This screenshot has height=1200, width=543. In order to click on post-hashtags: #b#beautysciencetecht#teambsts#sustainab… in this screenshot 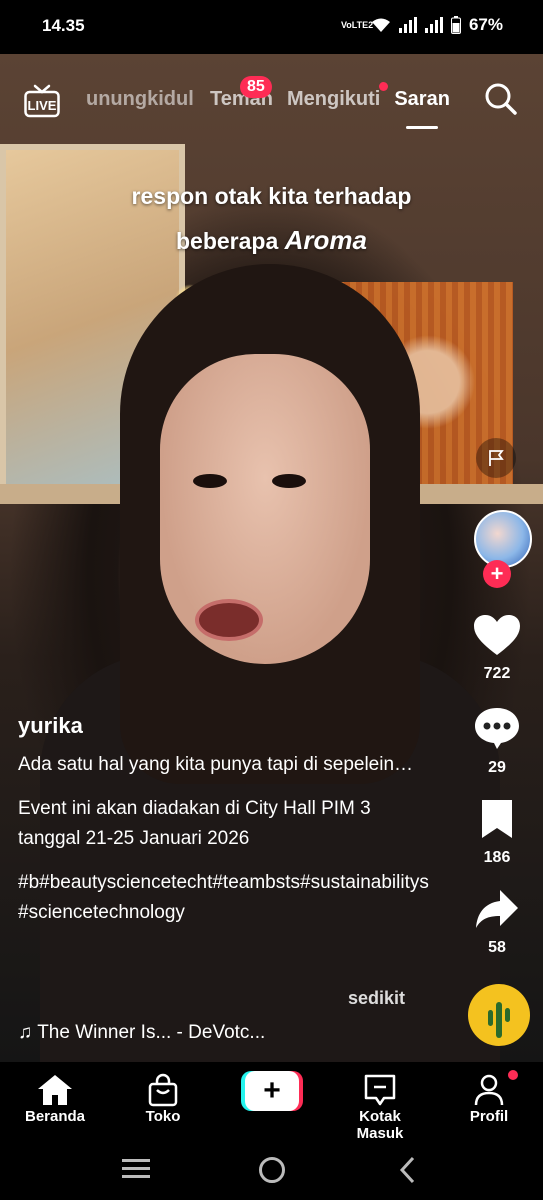, I will do `click(228, 898)`.